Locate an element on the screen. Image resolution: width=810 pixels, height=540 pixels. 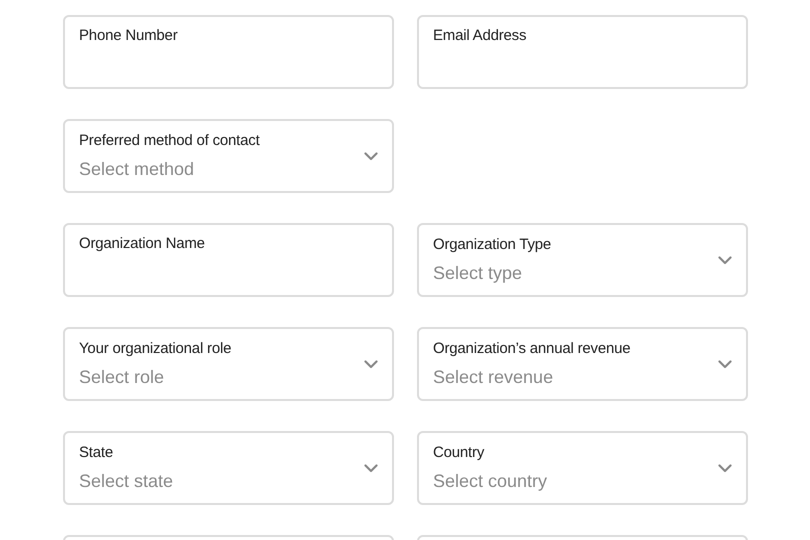
input-field: Phone Number is located at coordinates (228, 52).